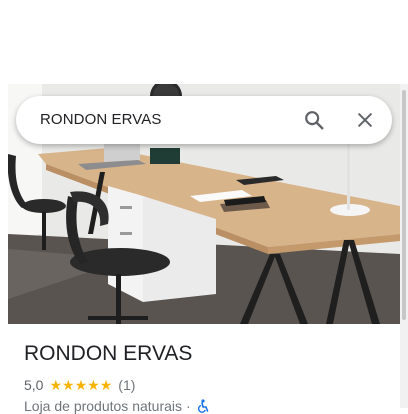  Describe the element at coordinates (204, 120) in the screenshot. I see `search-bar: RONDON ERVAS` at that location.